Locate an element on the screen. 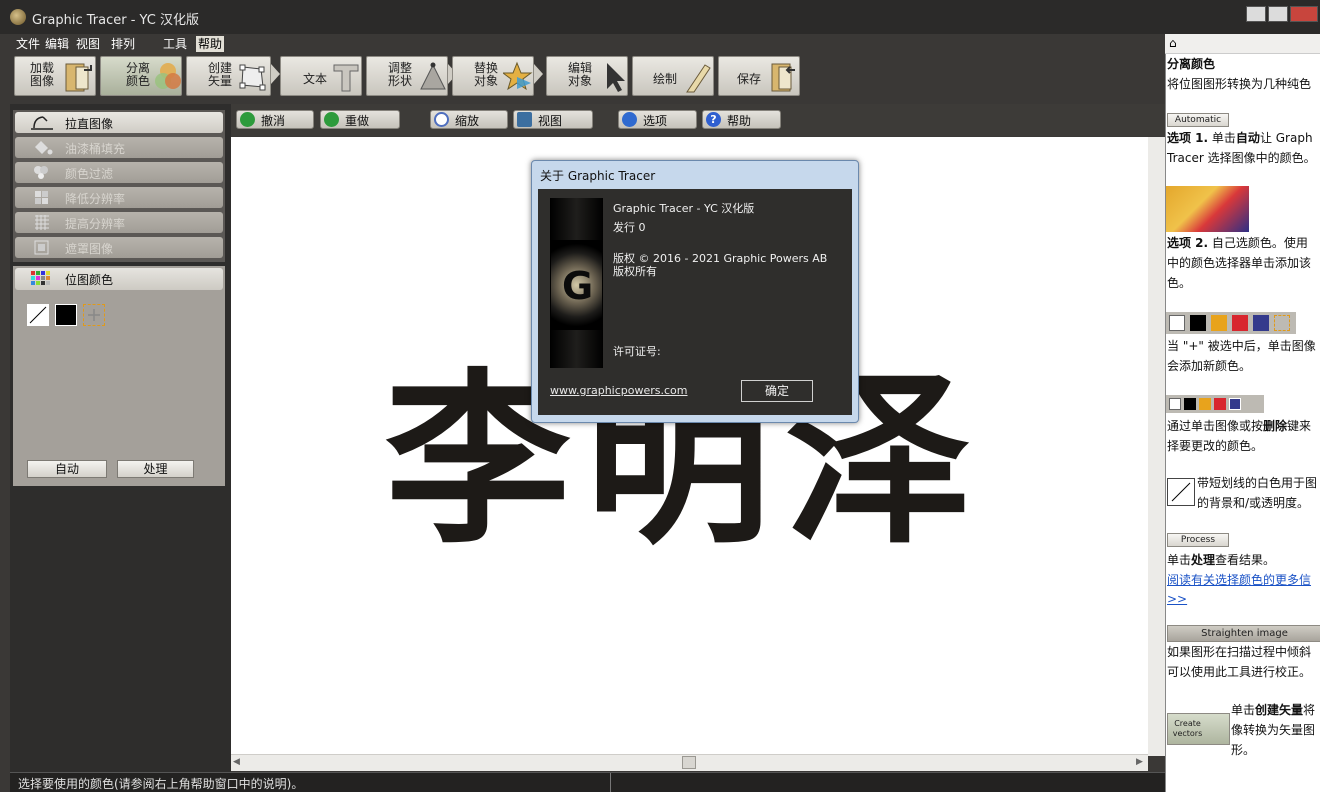  help-more-link: 阅读有关选择颜色的更多信 is located at coordinates (1239, 580).